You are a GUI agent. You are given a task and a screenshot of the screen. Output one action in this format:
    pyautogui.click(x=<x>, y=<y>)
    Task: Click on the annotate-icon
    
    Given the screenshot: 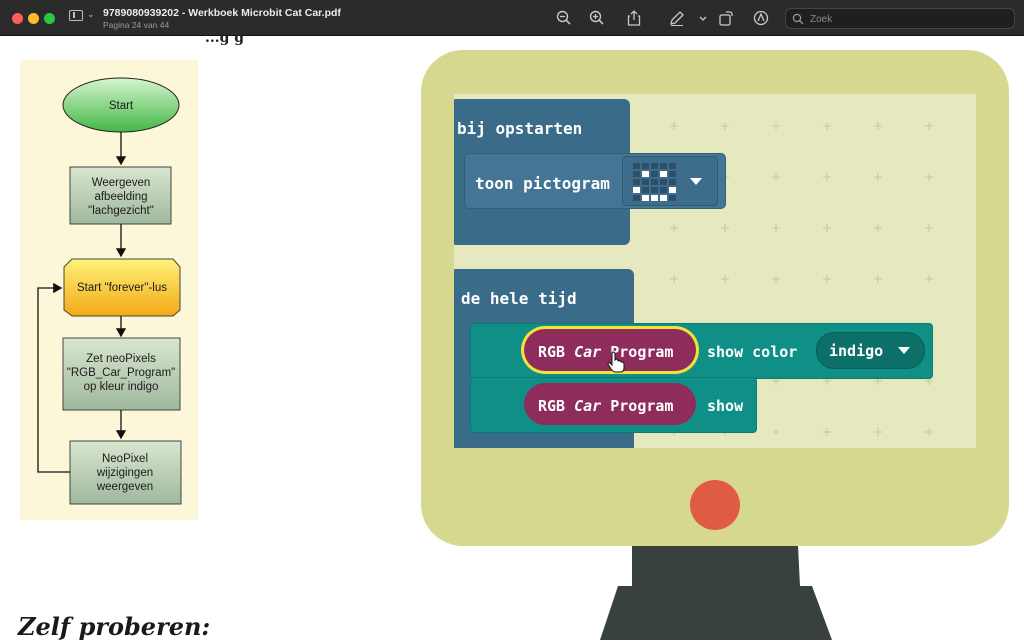 What is the action you would take?
    pyautogui.click(x=761, y=18)
    